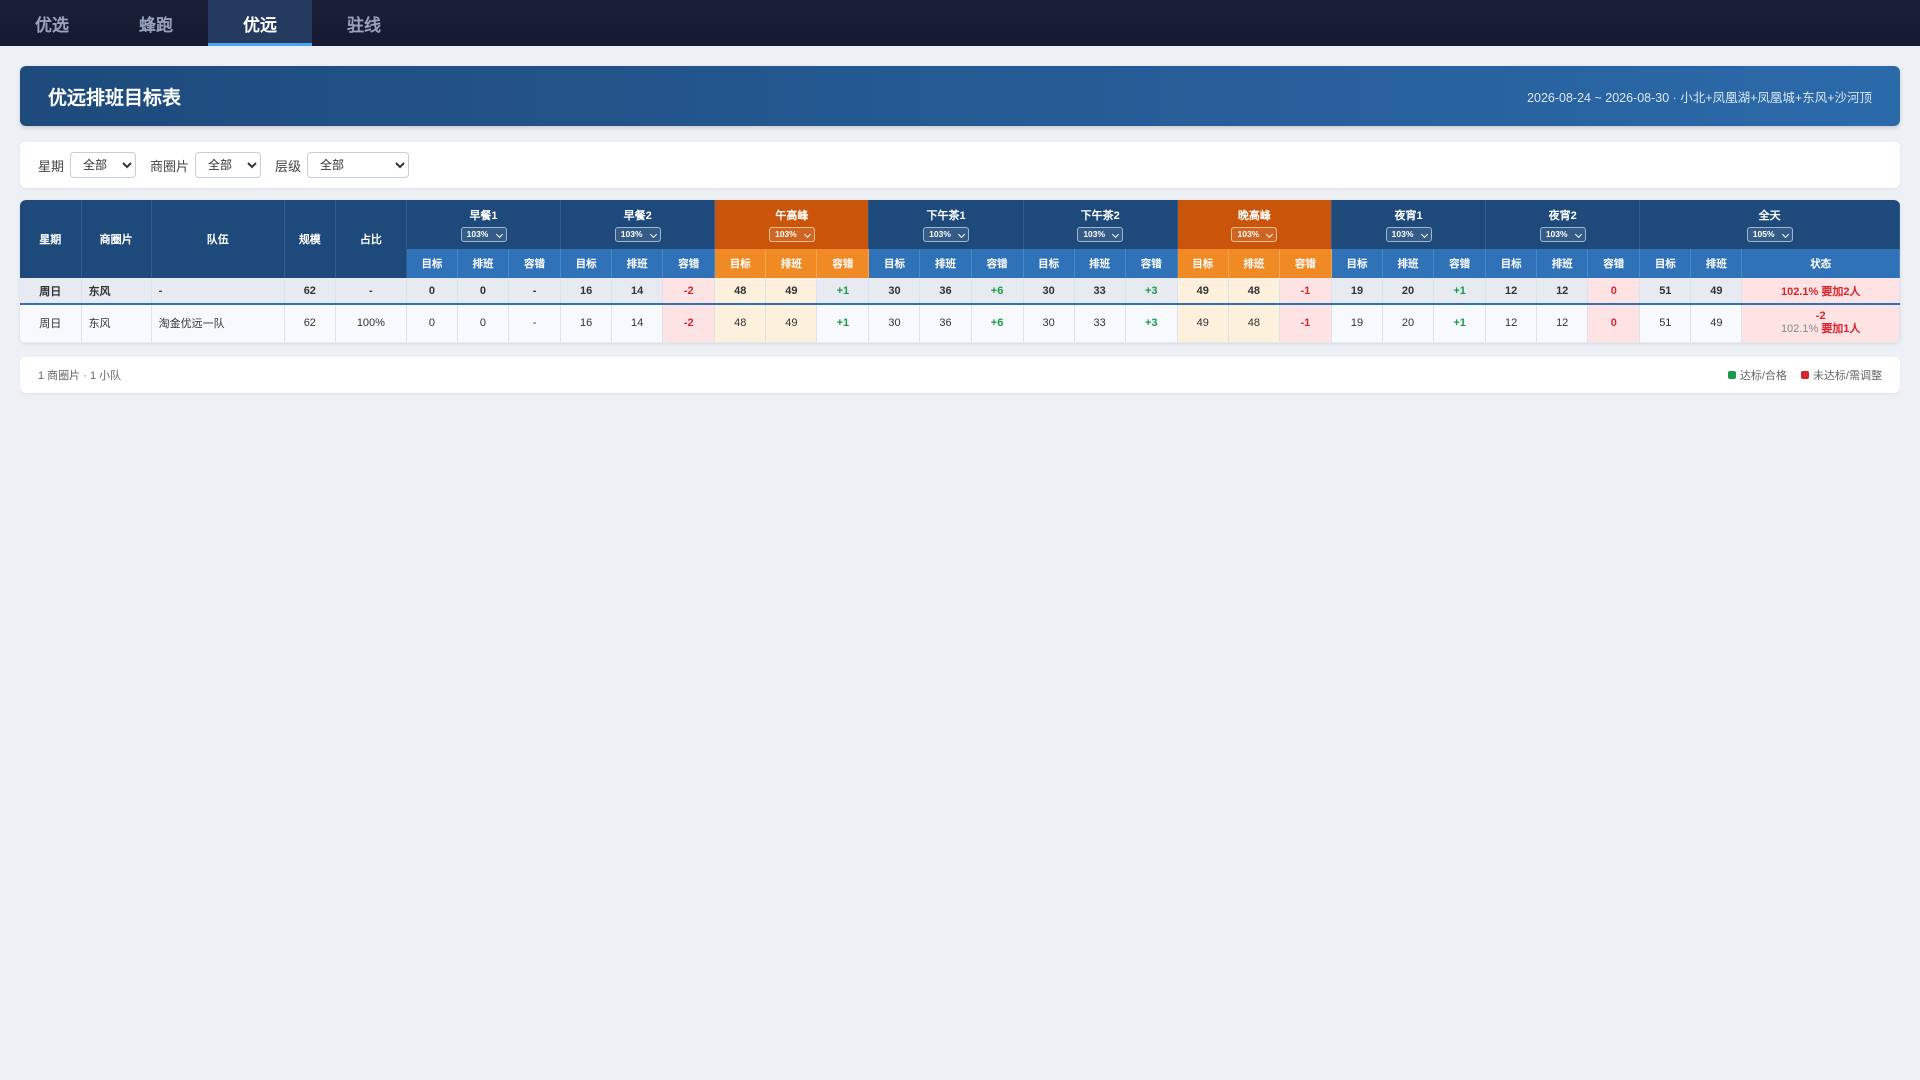 This screenshot has height=1080, width=1920. Describe the element at coordinates (960, 23) in the screenshot. I see `top-tab-bar: 优选 蜂跑 优远 驻线` at that location.